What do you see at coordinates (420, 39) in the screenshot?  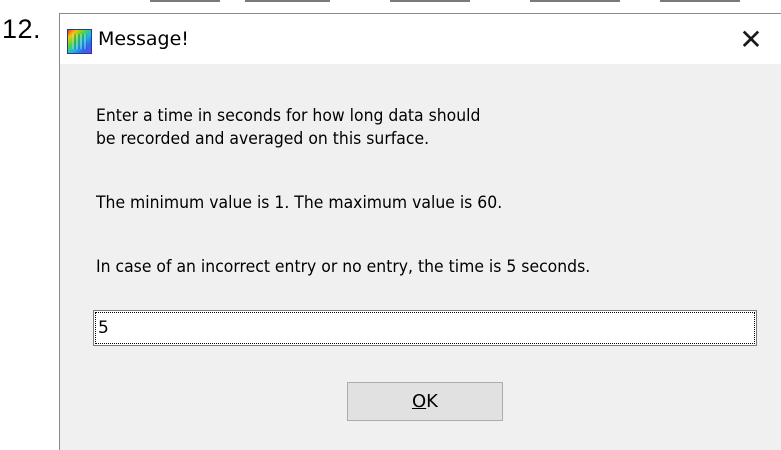 I see `dialog-title-bar: Message! ✕` at bounding box center [420, 39].